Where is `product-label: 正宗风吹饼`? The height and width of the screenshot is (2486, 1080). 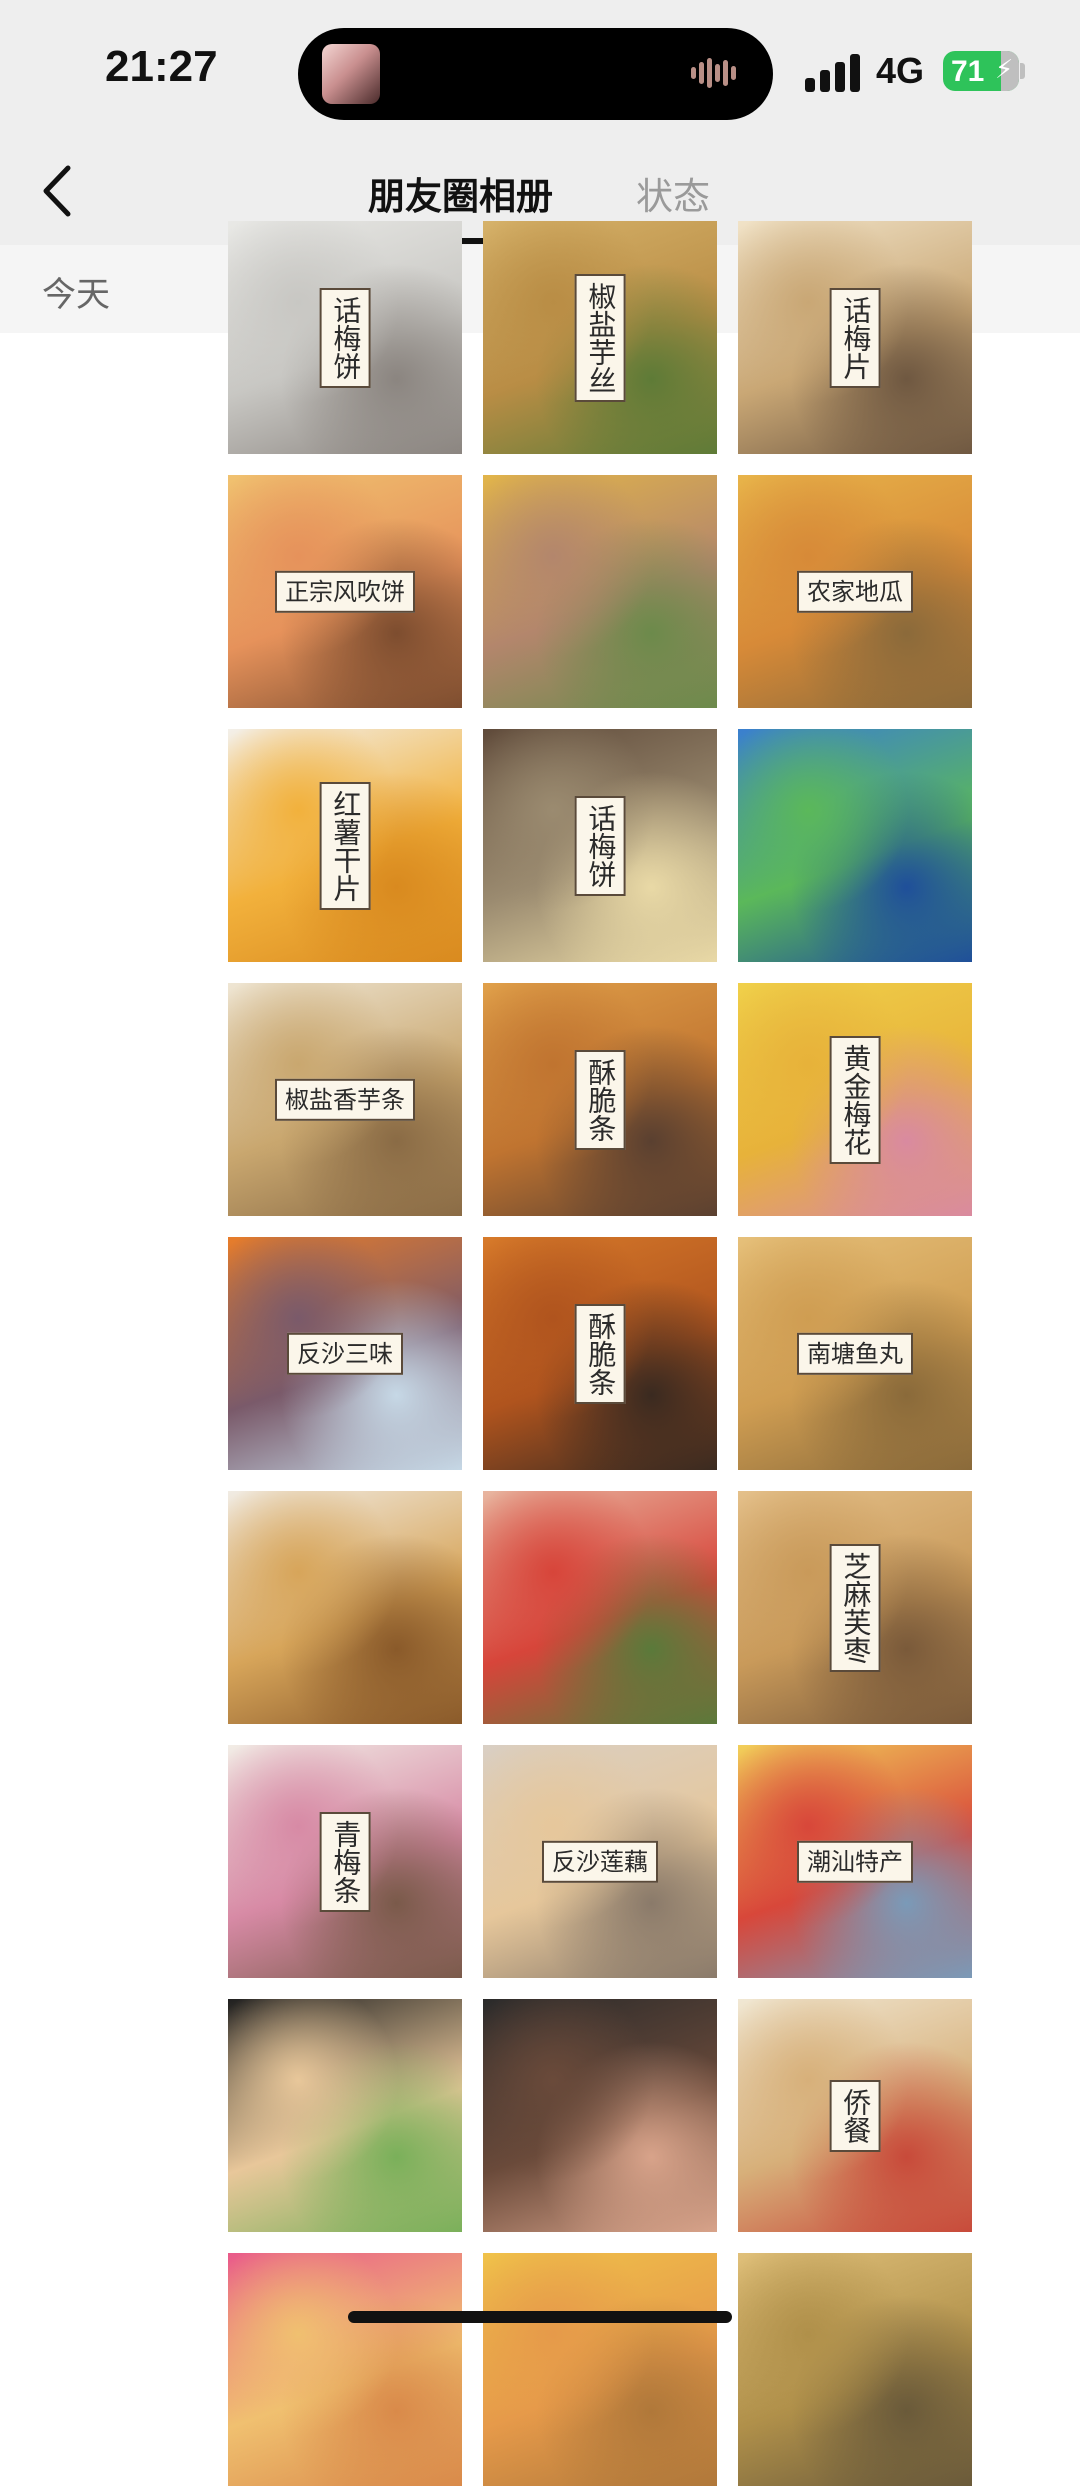
product-label: 正宗风吹饼 is located at coordinates (345, 591).